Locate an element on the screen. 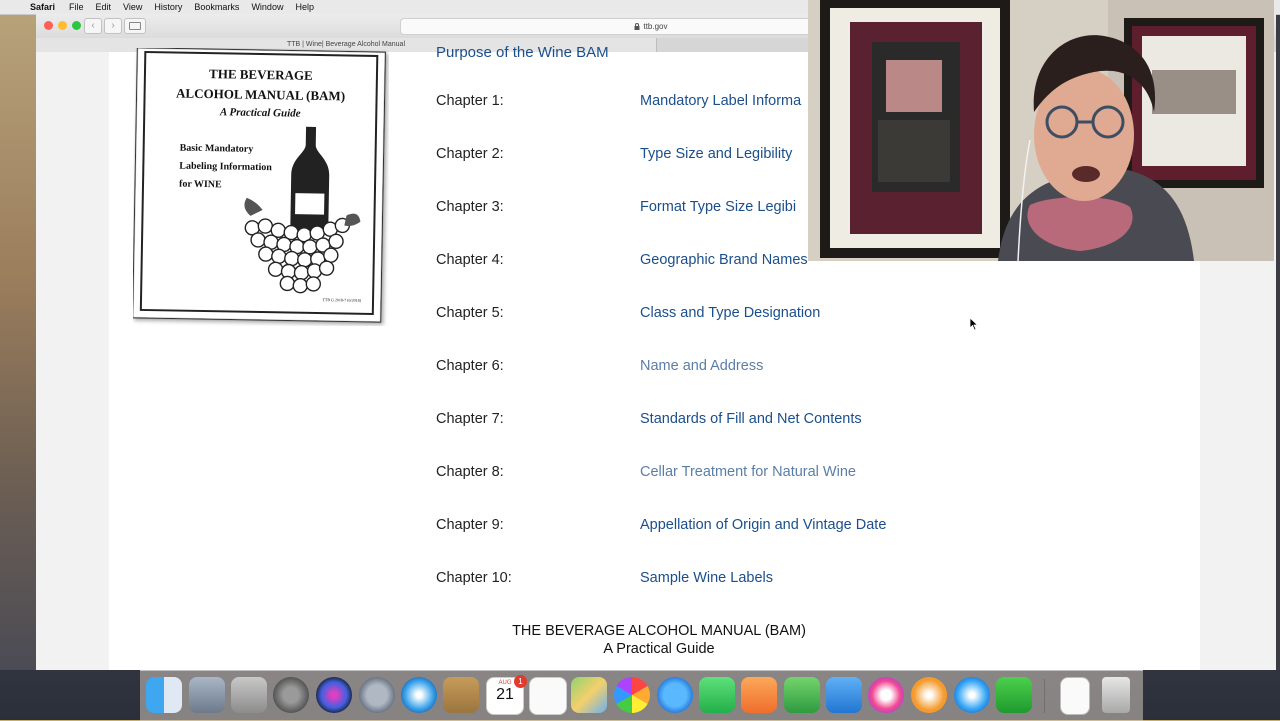  preview-icon is located at coordinates (207, 695).